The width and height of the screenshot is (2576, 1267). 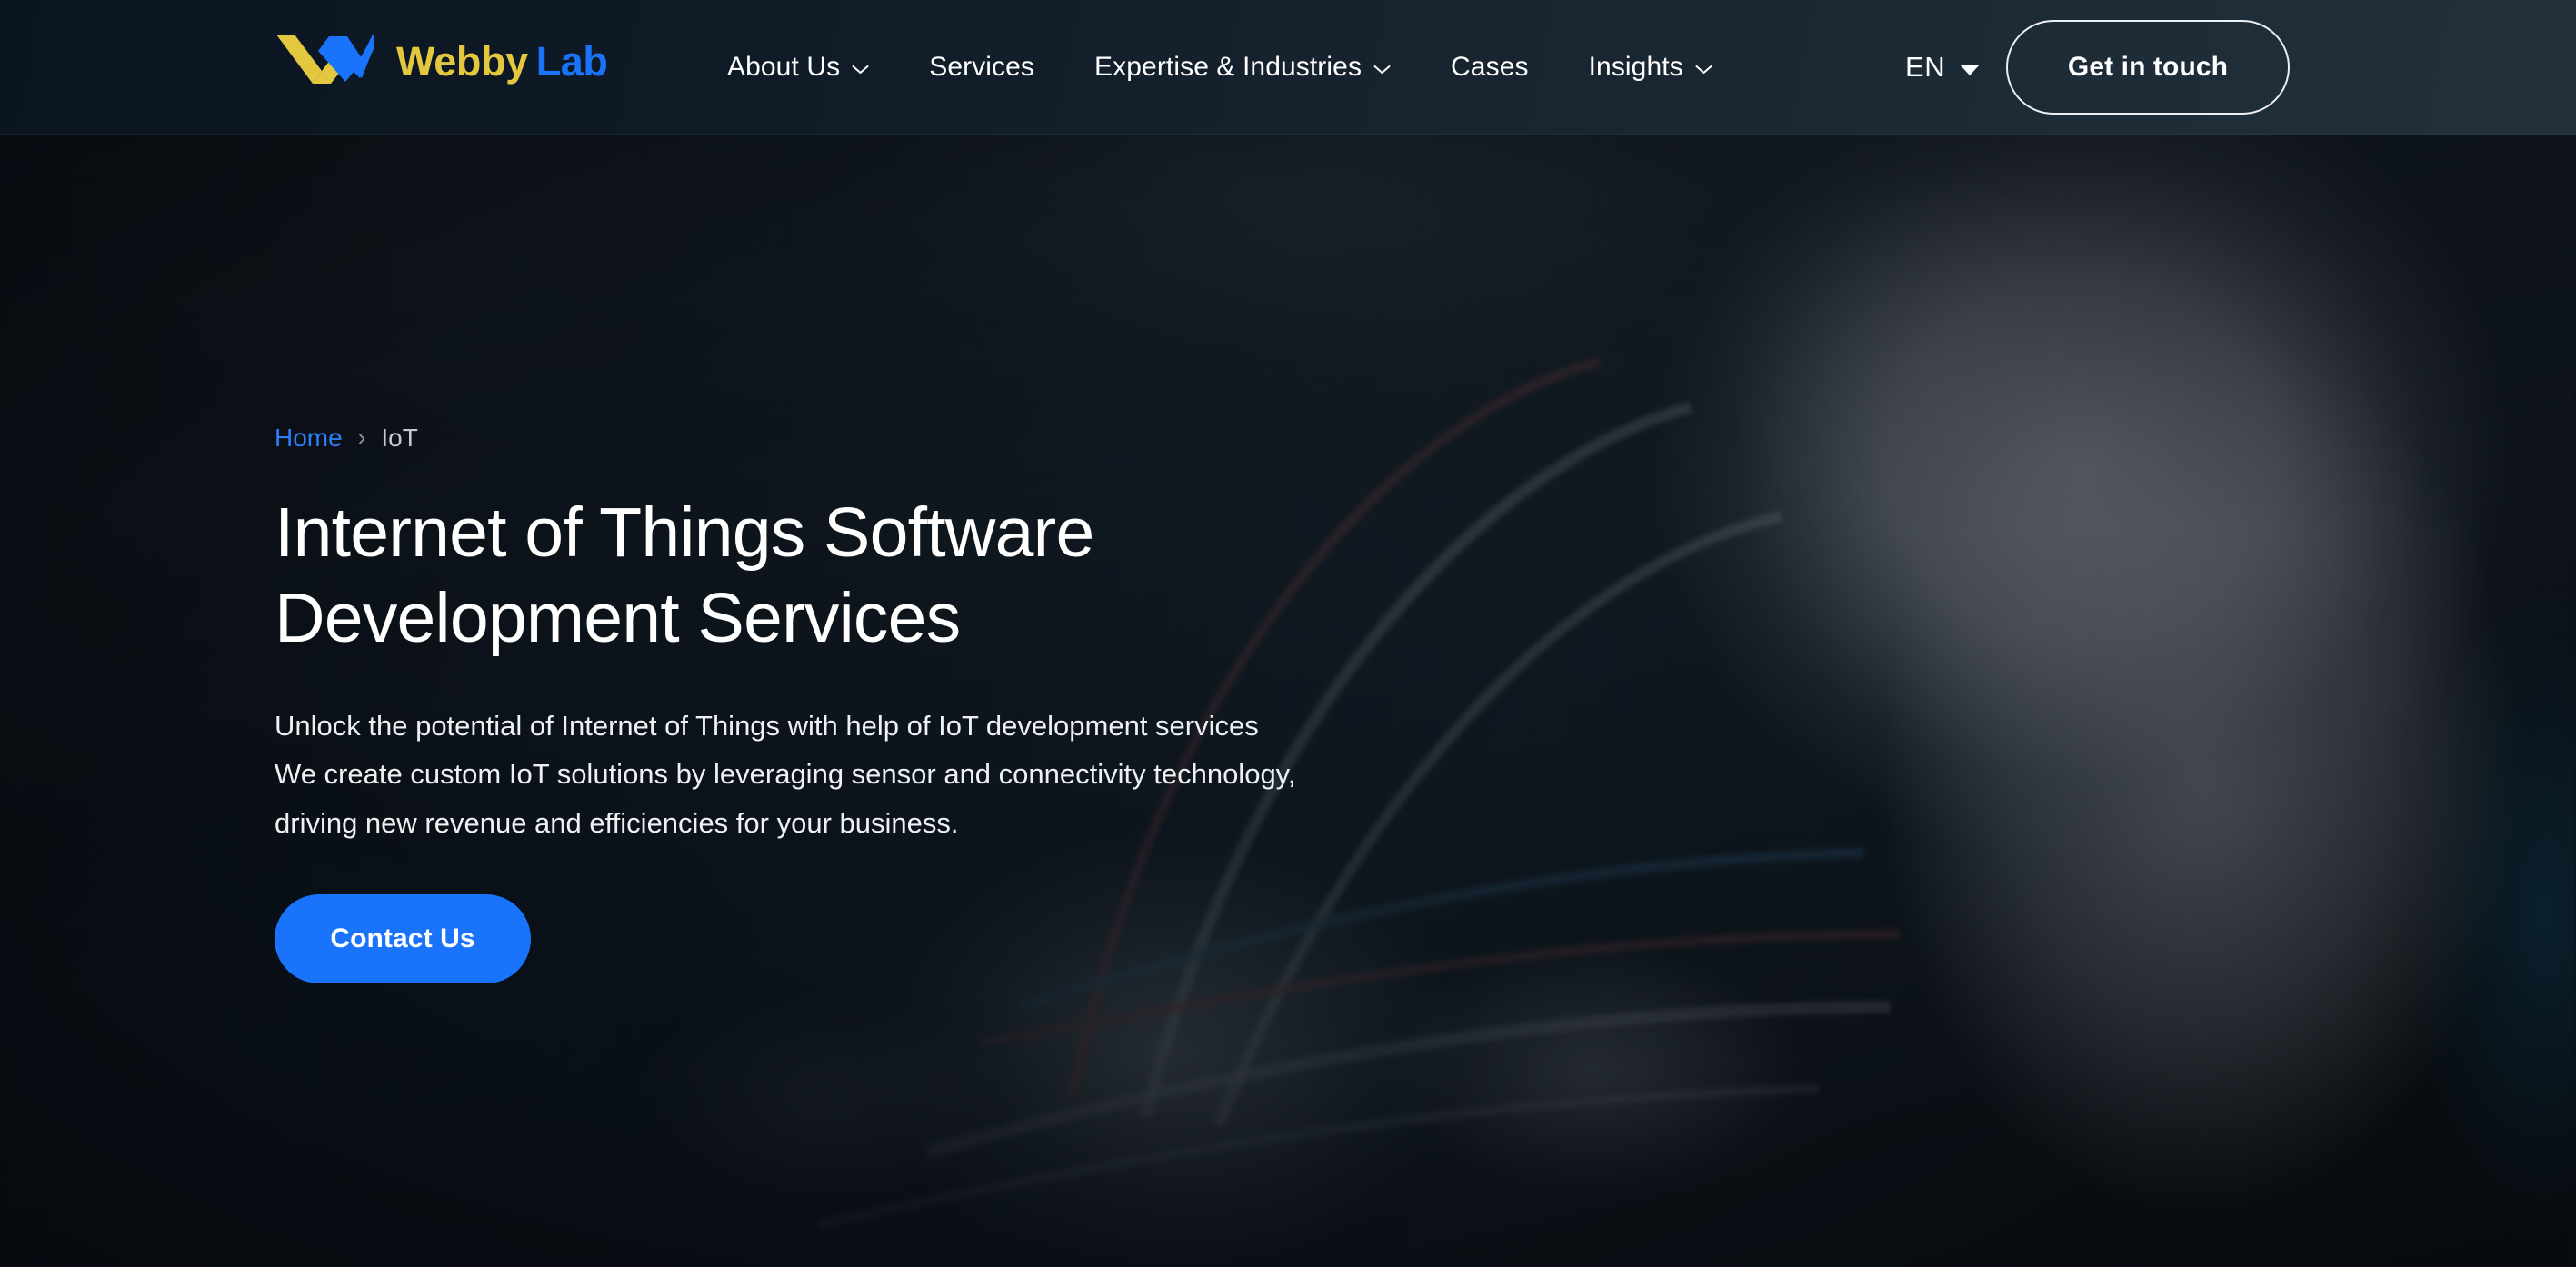 What do you see at coordinates (2148, 68) in the screenshot?
I see `get-in-touch-button: Get in touch` at bounding box center [2148, 68].